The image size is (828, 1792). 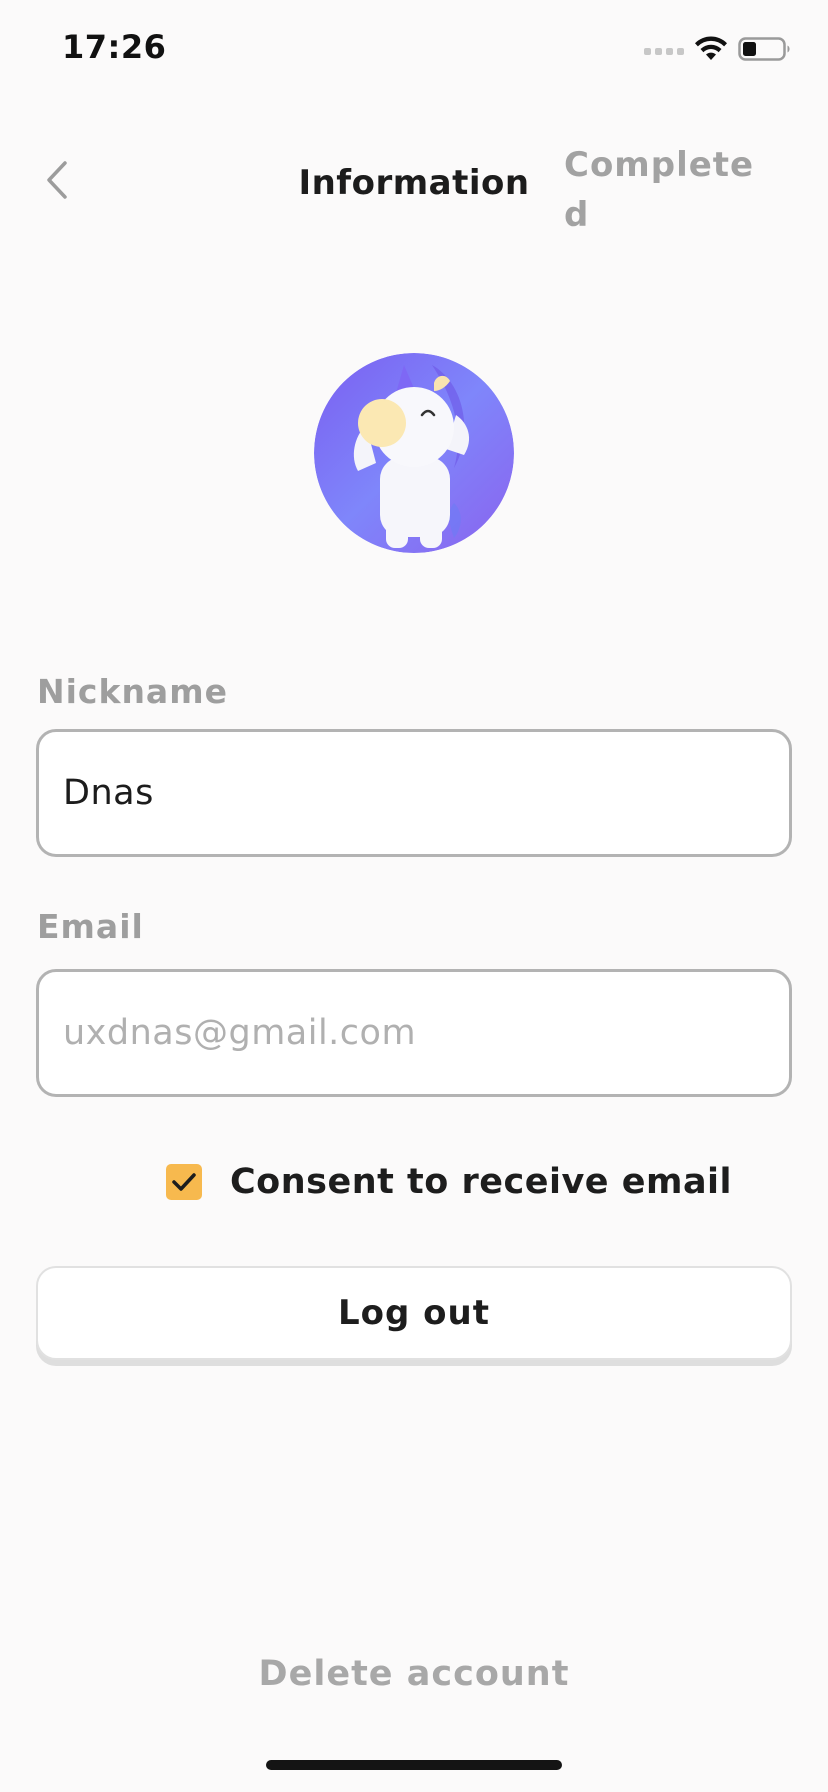 I want to click on nickname-input: Dnas, so click(x=414, y=793).